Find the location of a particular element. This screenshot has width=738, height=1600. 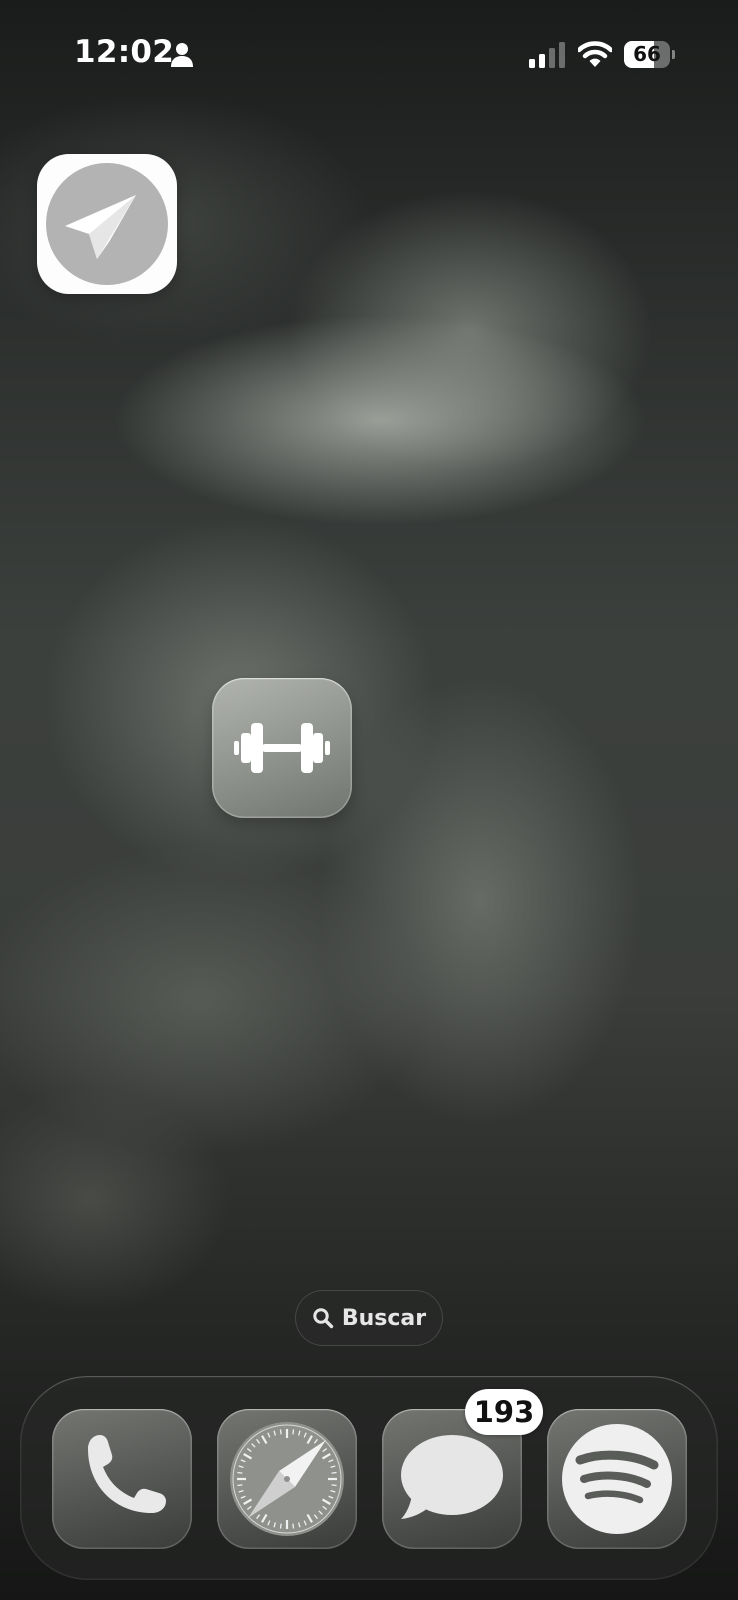

telegram-paper-plane-icon is located at coordinates (107, 224).